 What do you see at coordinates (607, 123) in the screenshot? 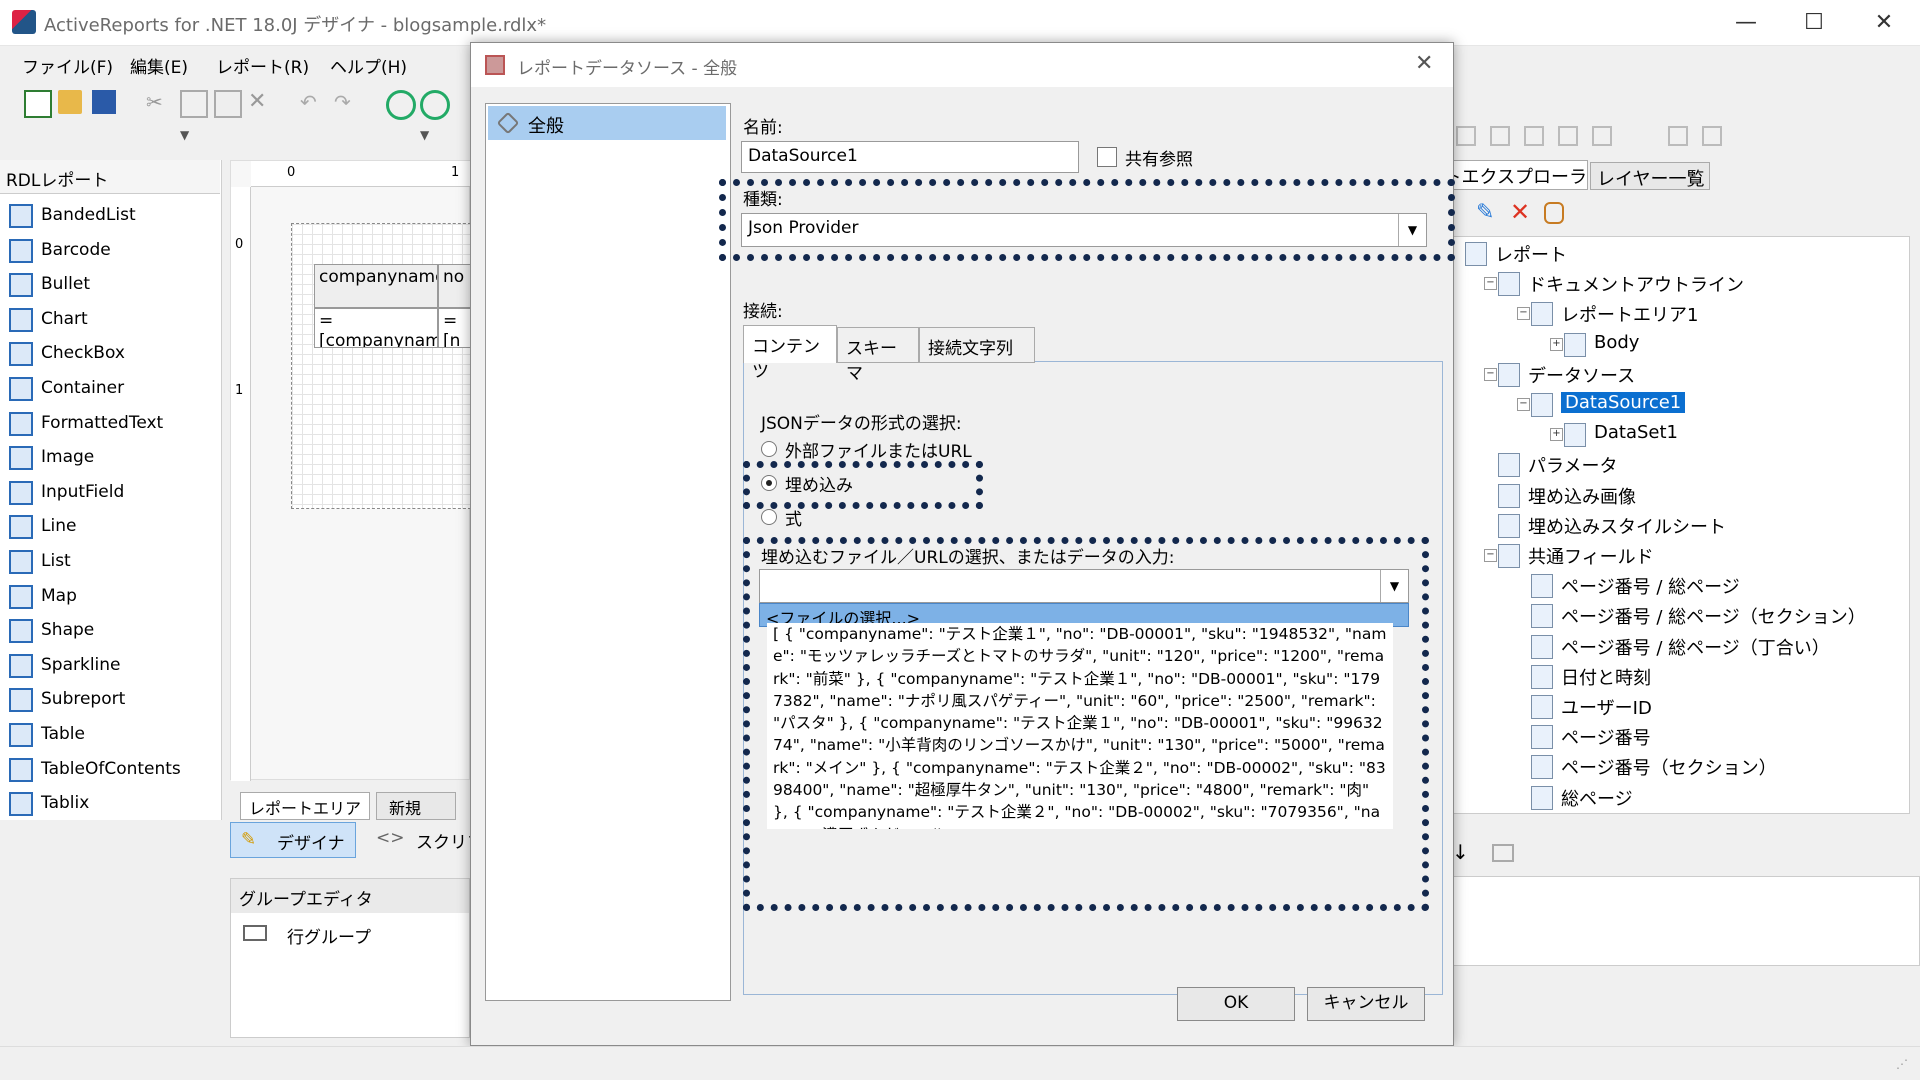
I see `nav-item-general: 全般` at bounding box center [607, 123].